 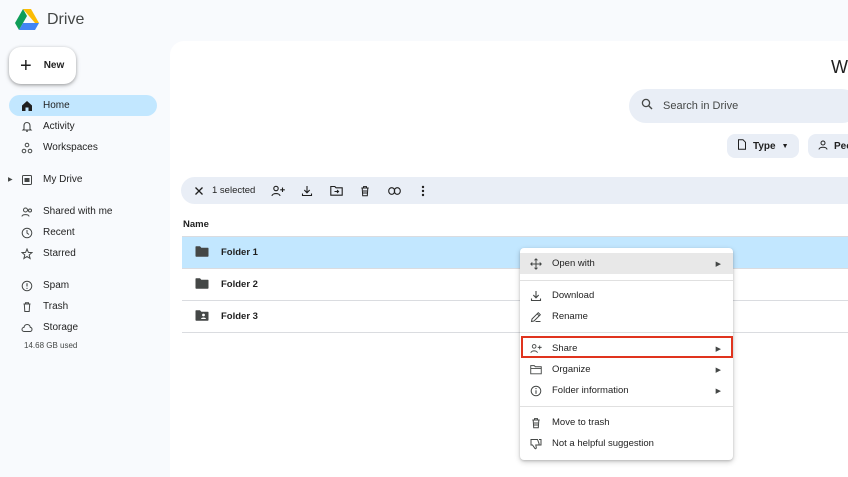 What do you see at coordinates (841, 146) in the screenshot?
I see `chip-label: Peo` at bounding box center [841, 146].